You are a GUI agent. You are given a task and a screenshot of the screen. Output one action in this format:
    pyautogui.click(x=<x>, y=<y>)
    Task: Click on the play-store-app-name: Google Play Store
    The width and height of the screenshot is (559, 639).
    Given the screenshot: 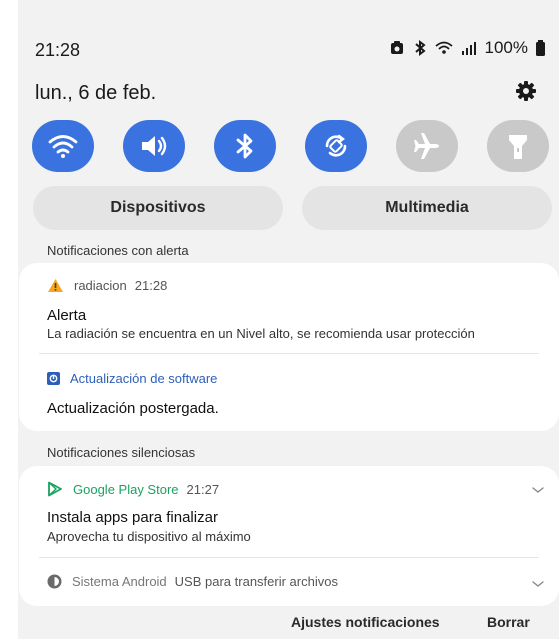 What is the action you would take?
    pyautogui.click(x=126, y=489)
    